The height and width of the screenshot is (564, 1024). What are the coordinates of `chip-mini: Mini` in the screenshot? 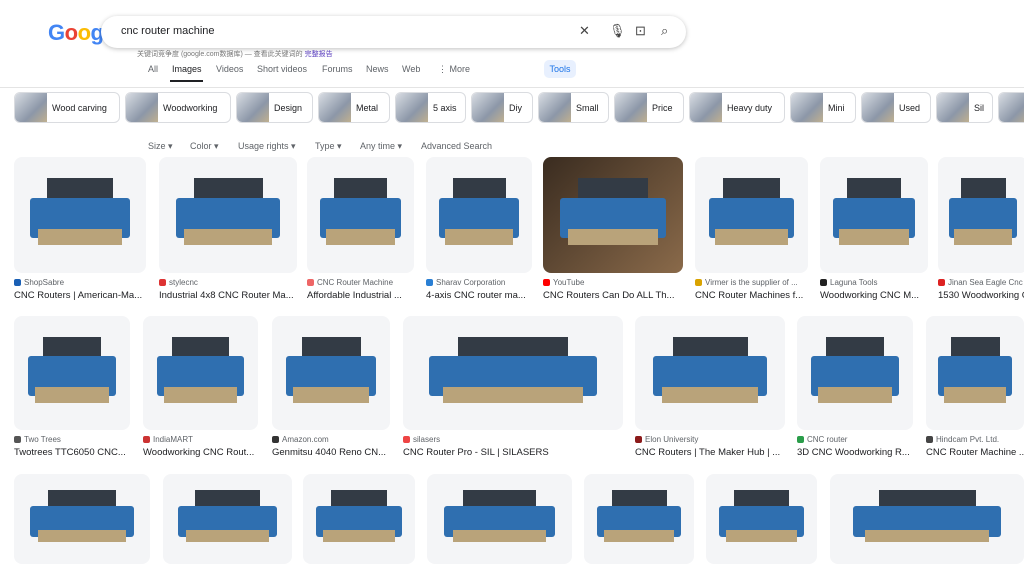 It's located at (823, 107).